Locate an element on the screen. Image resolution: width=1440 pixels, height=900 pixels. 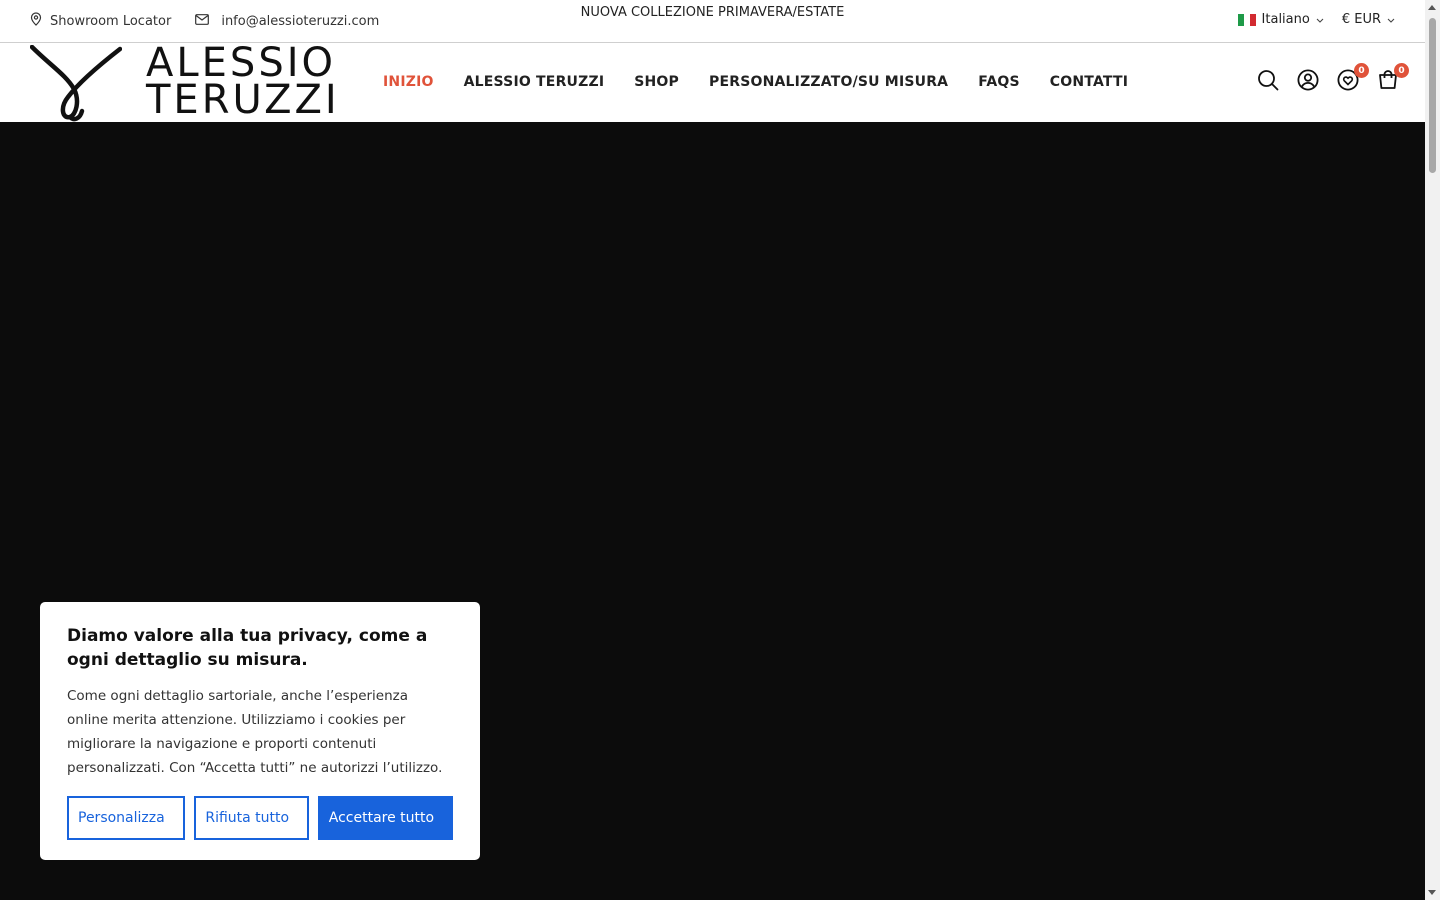
language-label: Italiano is located at coordinates (1285, 19).